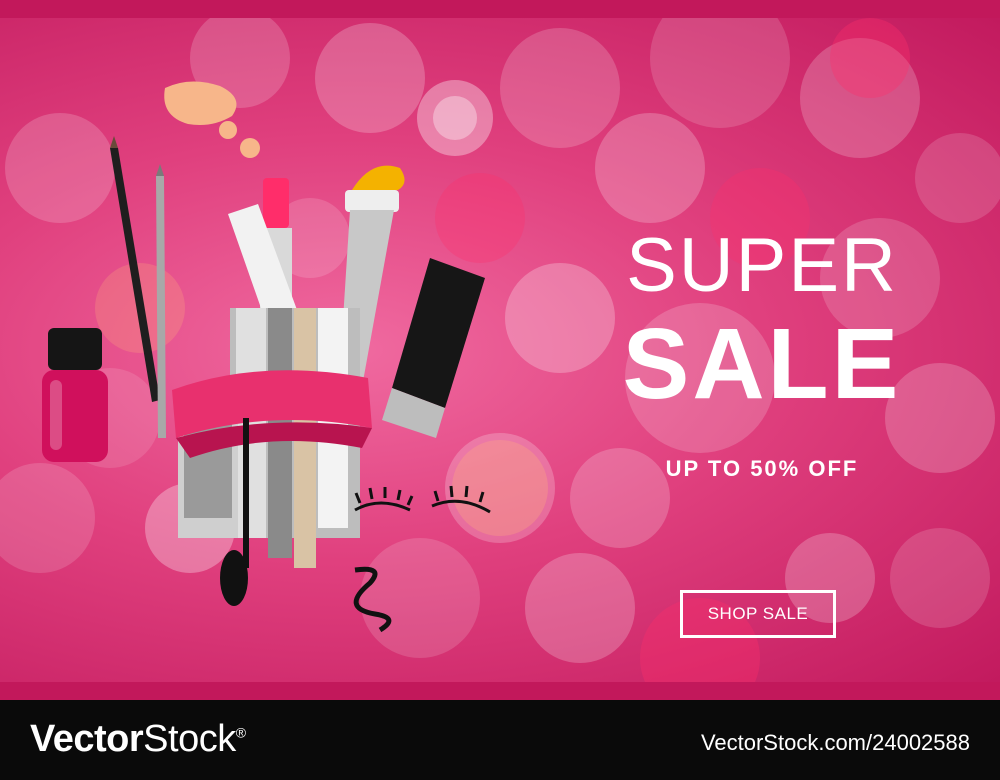 The width and height of the screenshot is (1000, 780). I want to click on brand-bold: Vector, so click(87, 739).